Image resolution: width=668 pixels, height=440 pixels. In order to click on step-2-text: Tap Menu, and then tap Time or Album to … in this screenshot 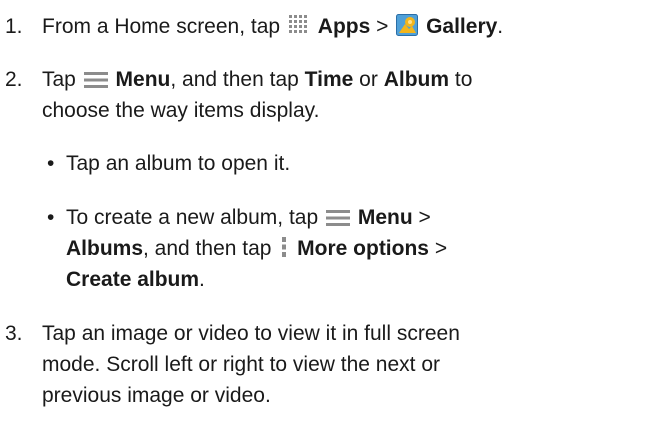, I will do `click(257, 95)`.